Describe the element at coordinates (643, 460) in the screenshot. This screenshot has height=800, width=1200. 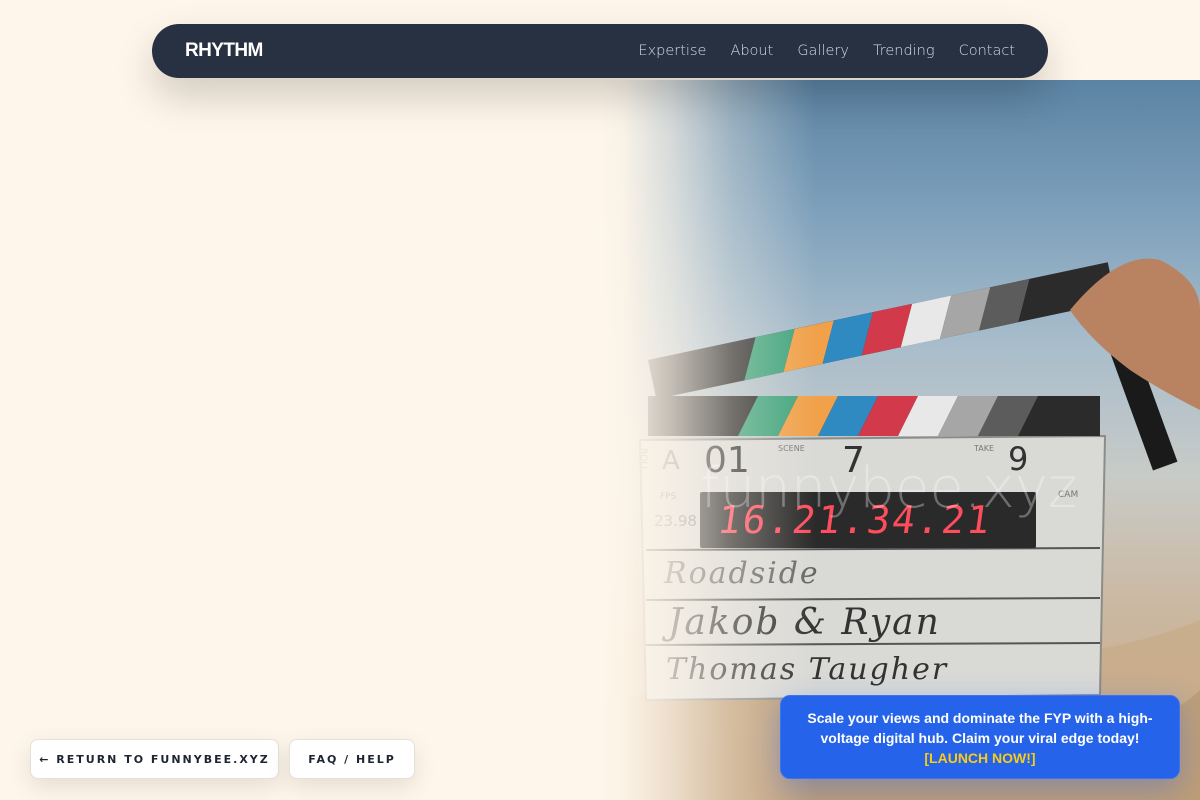
I see `clapper-roll-label: ROLL` at that location.